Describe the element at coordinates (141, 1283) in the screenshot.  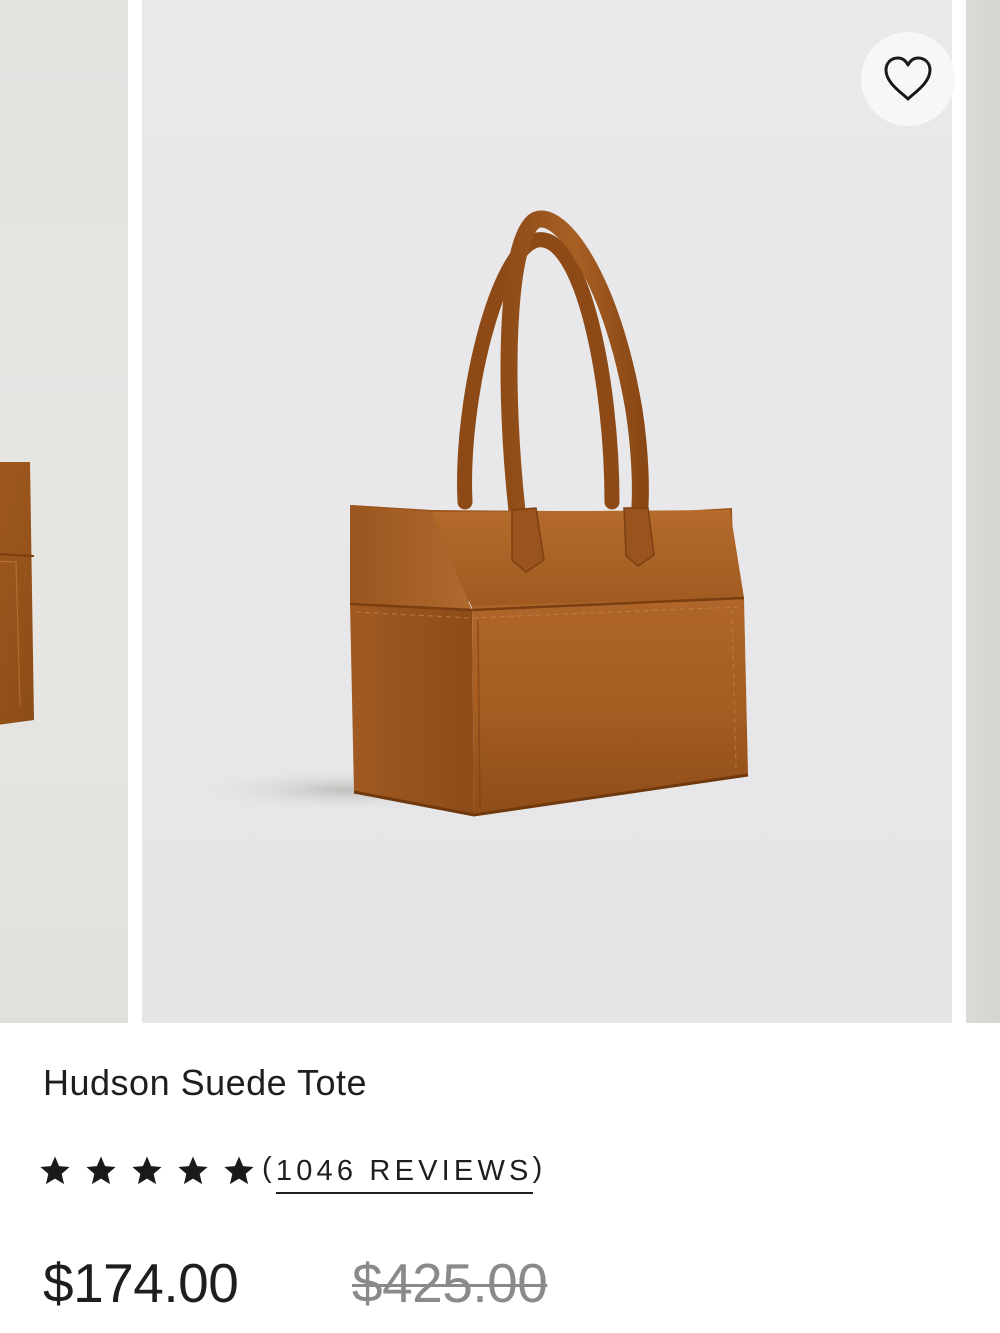
I see `sale-price: $174.00` at that location.